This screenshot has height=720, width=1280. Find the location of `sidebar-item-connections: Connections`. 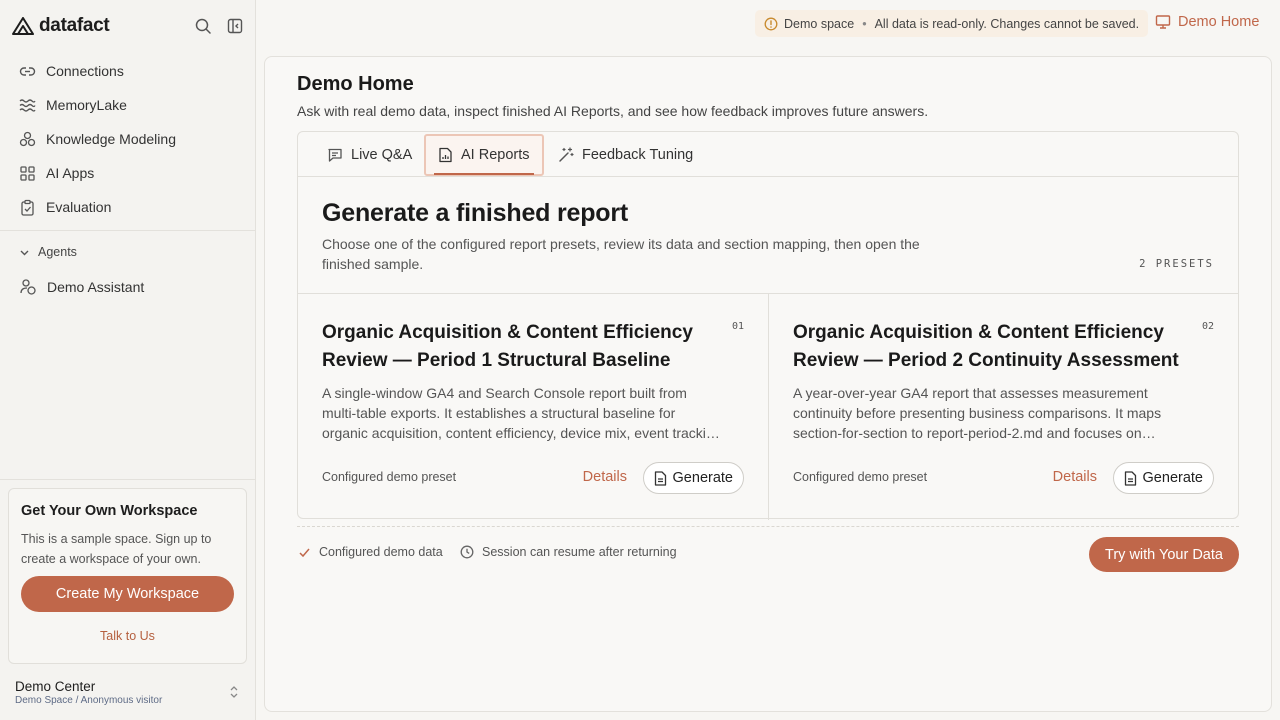

sidebar-item-connections: Connections is located at coordinates (127, 71).